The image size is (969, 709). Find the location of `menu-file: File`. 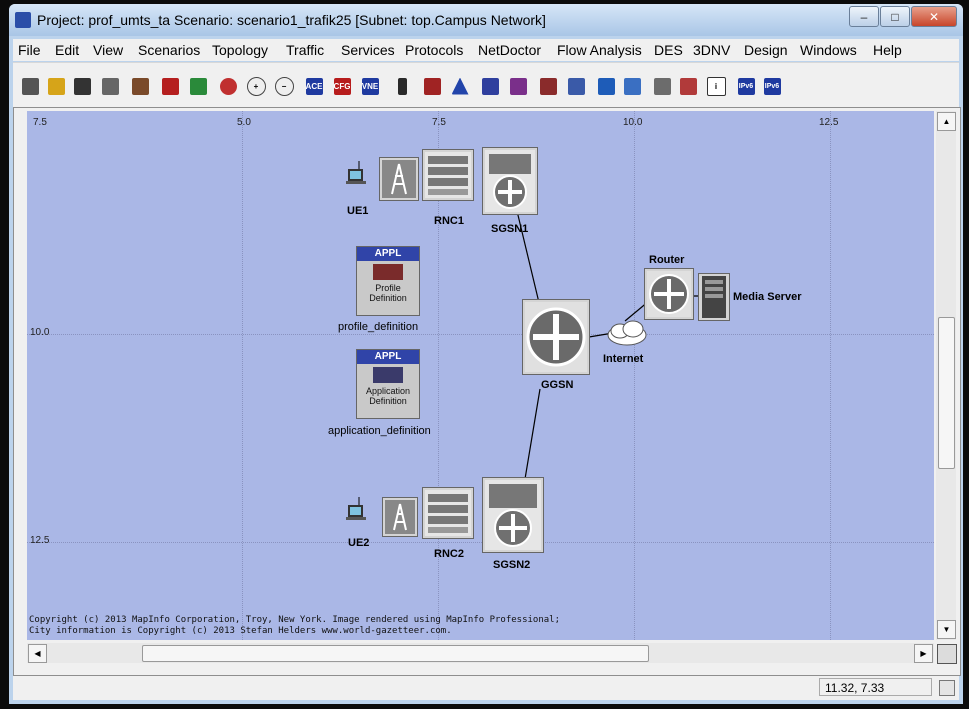

menu-file: File is located at coordinates (29, 50).